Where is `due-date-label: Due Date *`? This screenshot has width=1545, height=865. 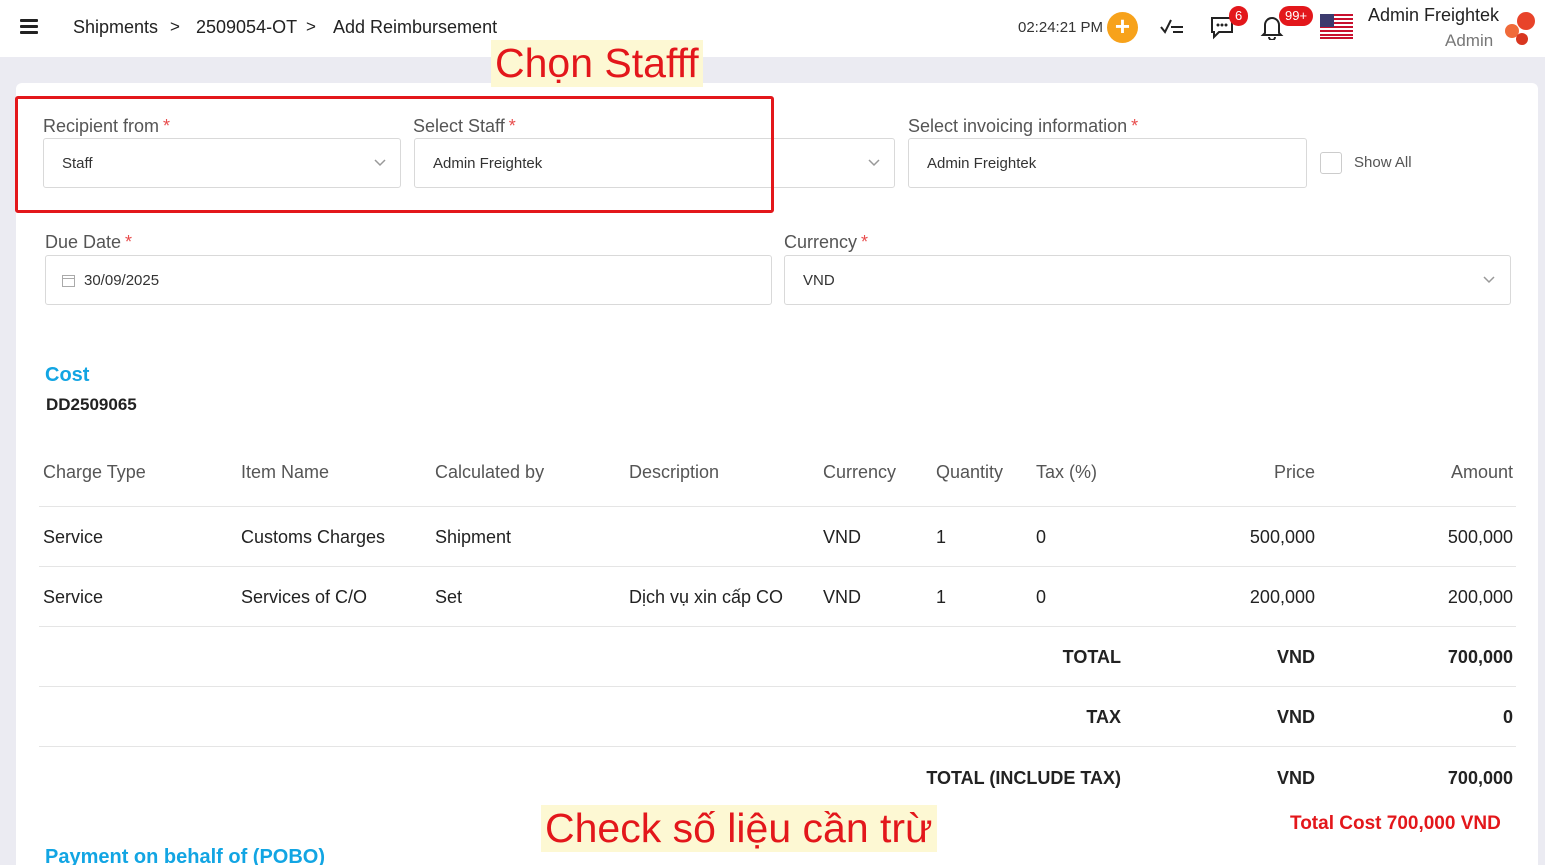
due-date-label: Due Date * is located at coordinates (89, 242).